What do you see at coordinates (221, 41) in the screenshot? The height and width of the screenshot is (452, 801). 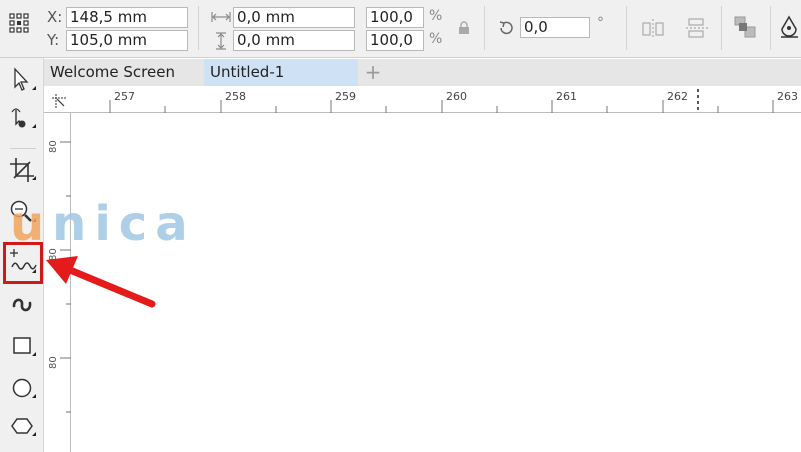 I see `height-icon` at bounding box center [221, 41].